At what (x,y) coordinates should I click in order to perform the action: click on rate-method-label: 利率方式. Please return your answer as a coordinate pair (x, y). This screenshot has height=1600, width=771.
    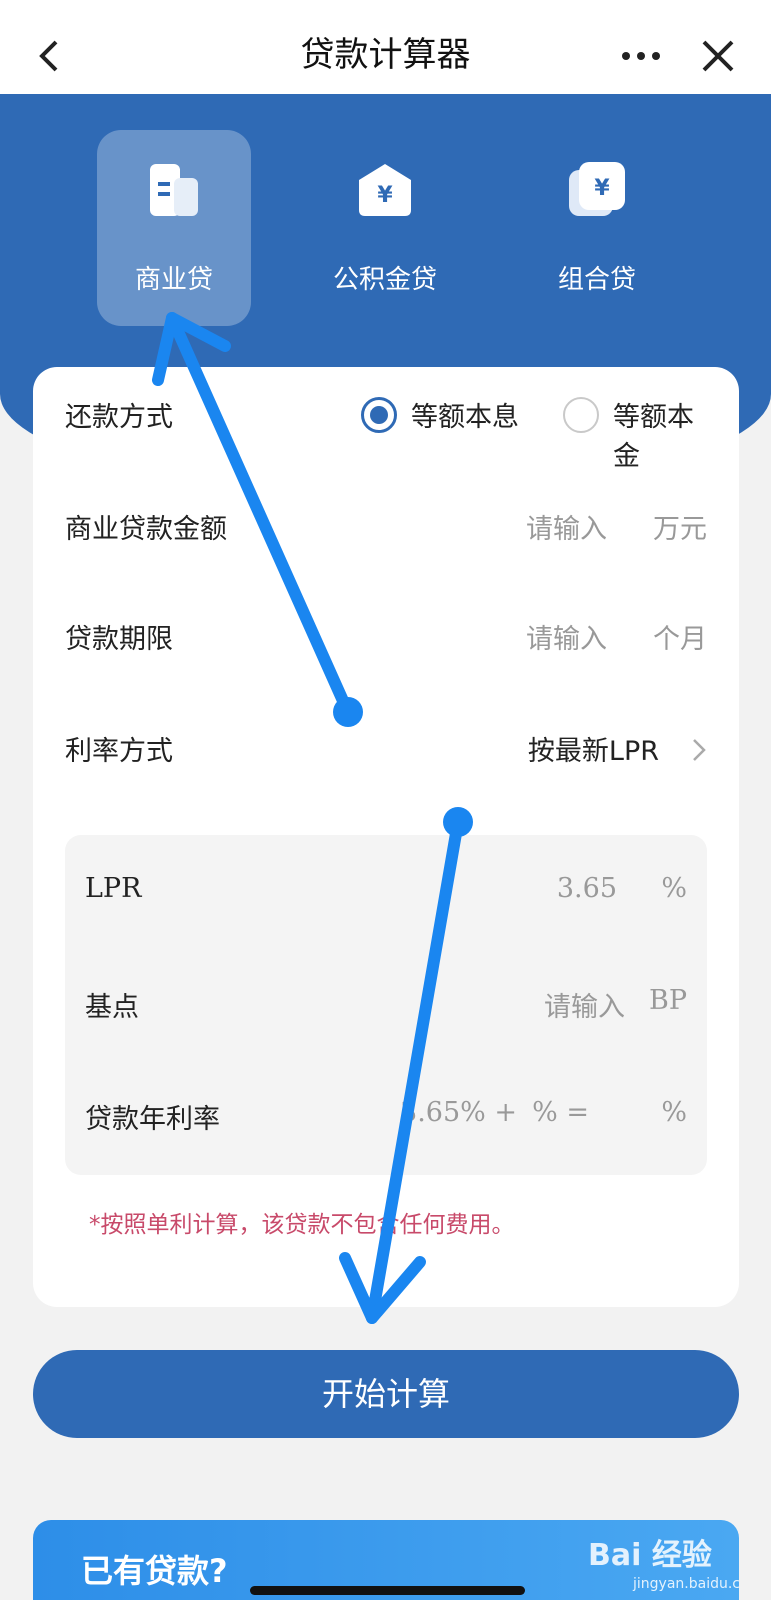
    Looking at the image, I should click on (119, 751).